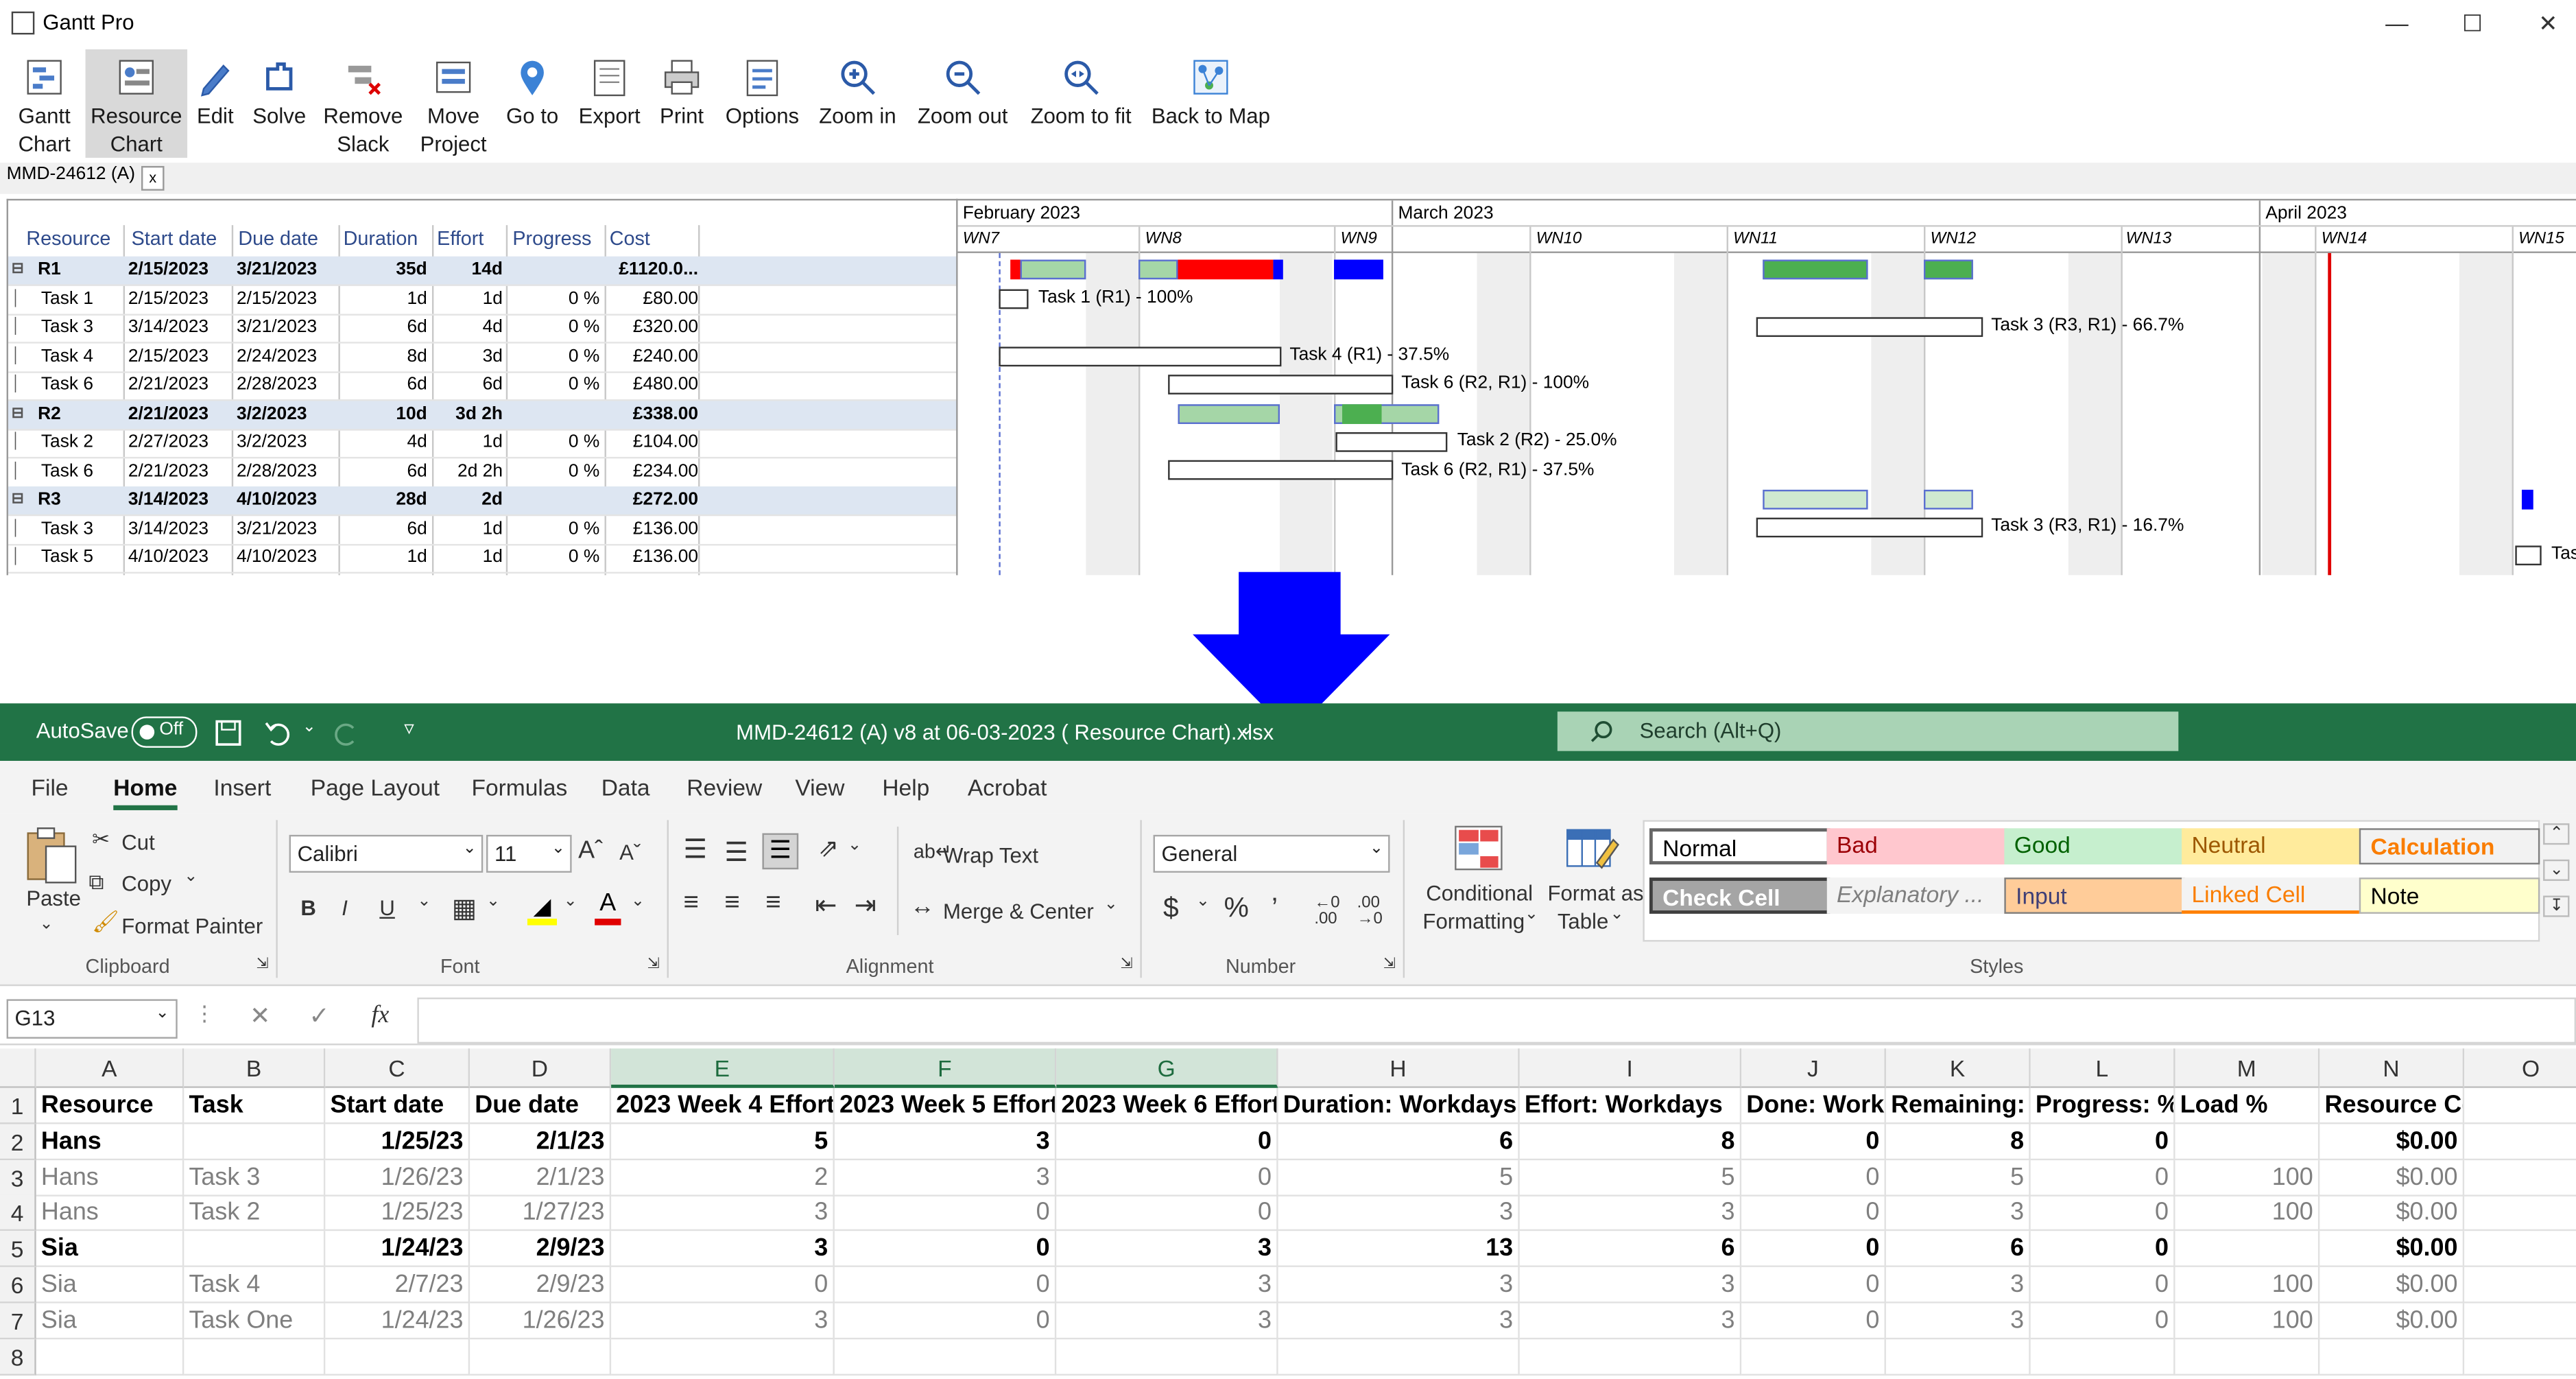 This screenshot has width=2576, height=1379. What do you see at coordinates (625, 787) in the screenshot?
I see `tab-data: Data` at bounding box center [625, 787].